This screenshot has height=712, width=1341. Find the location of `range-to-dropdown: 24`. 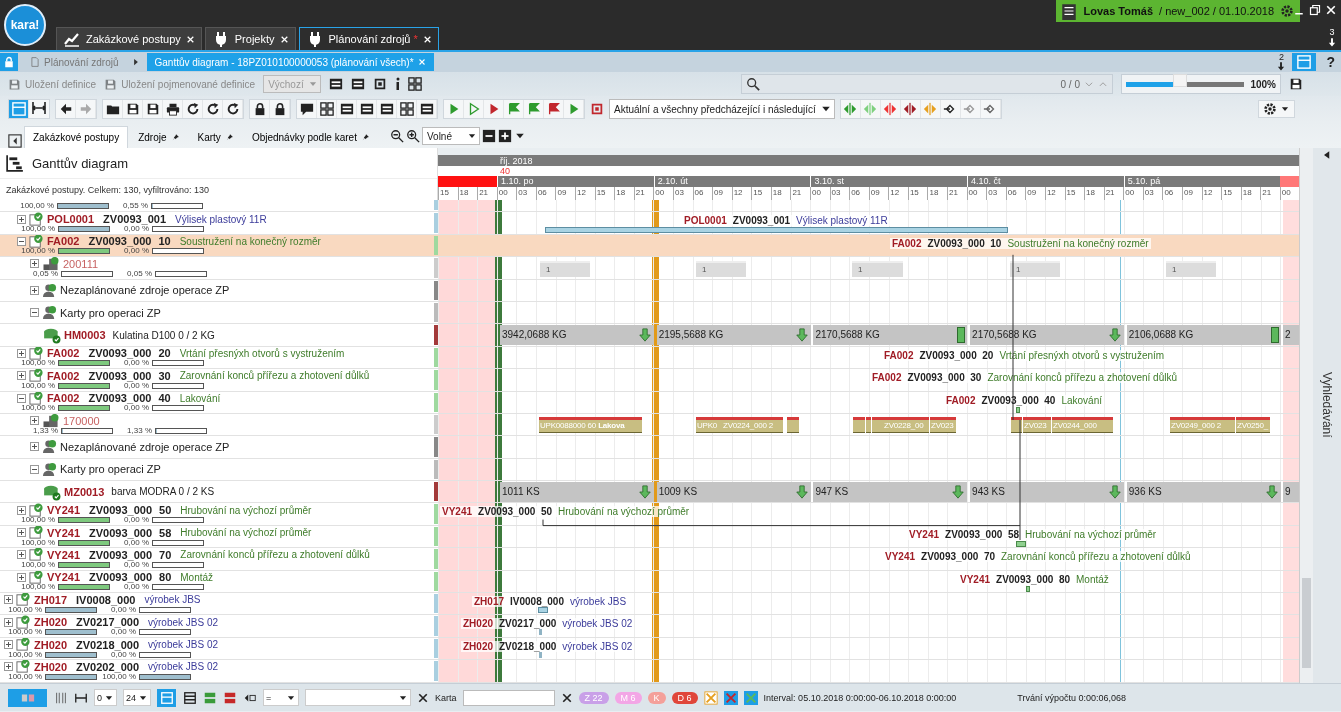

range-to-dropdown: 24 is located at coordinates (137, 697).